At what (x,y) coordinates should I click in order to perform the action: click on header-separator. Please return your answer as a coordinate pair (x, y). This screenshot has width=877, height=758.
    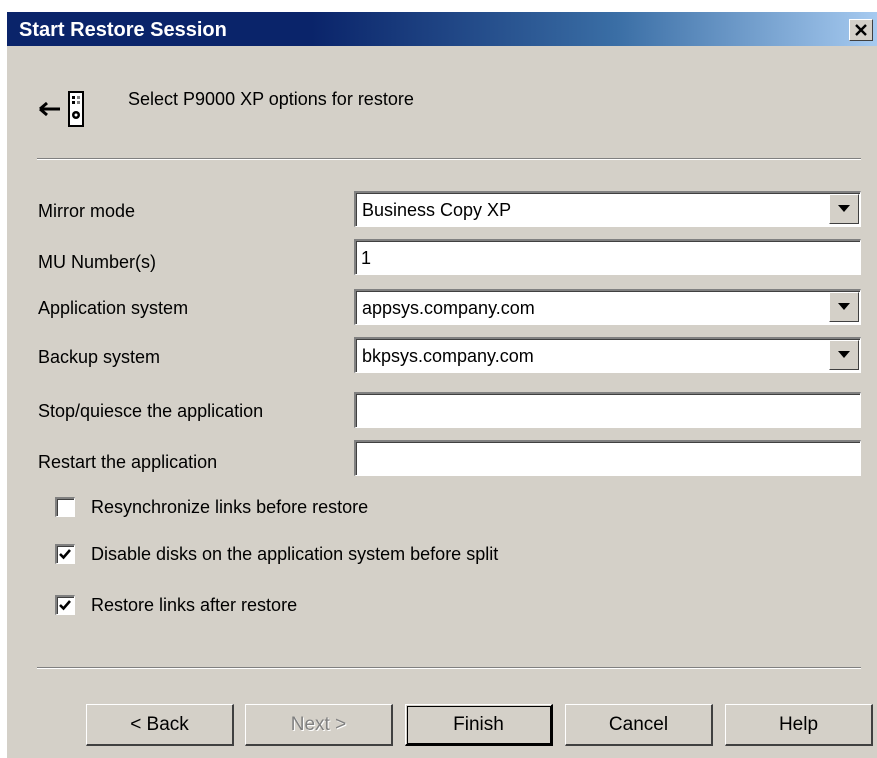
    Looking at the image, I should click on (449, 159).